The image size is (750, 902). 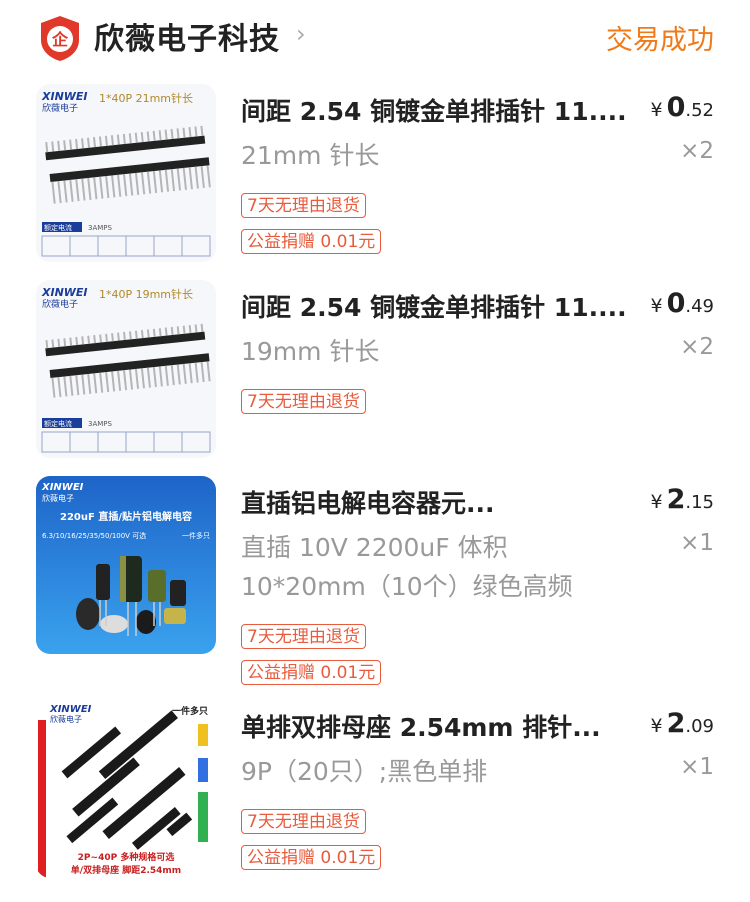 What do you see at coordinates (126, 516) in the screenshot?
I see `thumb-caption: 220uF 直插/贴片铝电解电容` at bounding box center [126, 516].